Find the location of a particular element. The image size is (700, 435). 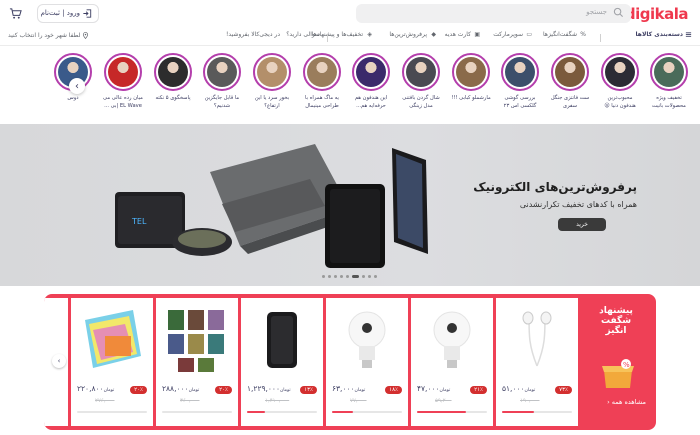

nav-divider is located at coordinates (327, 38).